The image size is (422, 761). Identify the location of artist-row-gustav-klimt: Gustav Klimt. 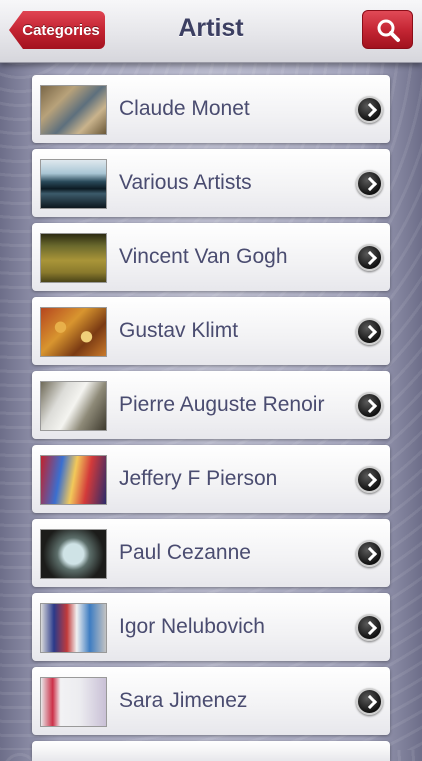
(211, 331).